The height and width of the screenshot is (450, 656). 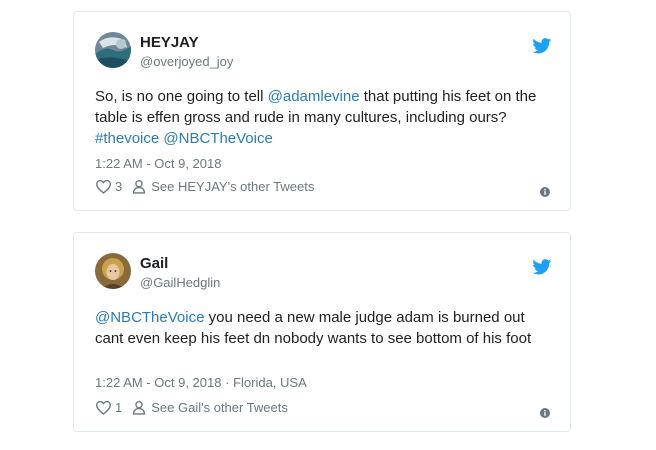 What do you see at coordinates (127, 138) in the screenshot?
I see `hashtag-link: #thevoice` at bounding box center [127, 138].